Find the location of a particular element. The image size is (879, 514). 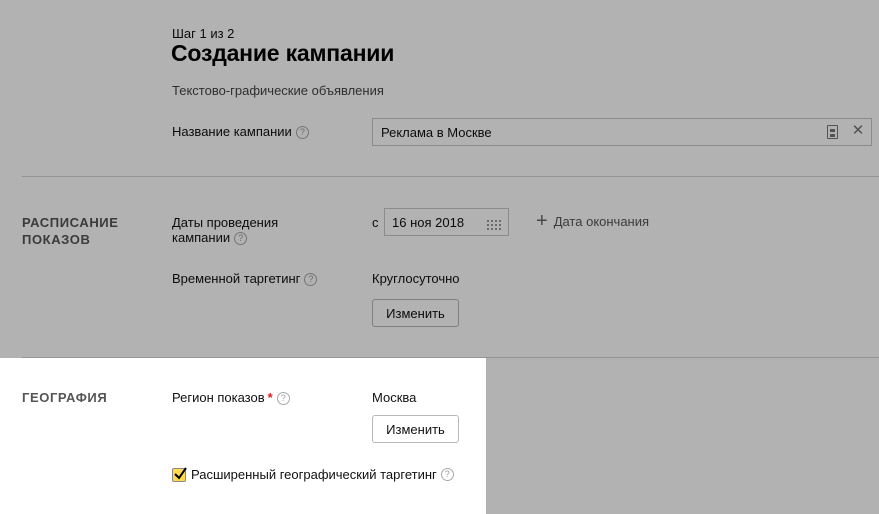

change-time-targeting-button: Изменить is located at coordinates (415, 313).